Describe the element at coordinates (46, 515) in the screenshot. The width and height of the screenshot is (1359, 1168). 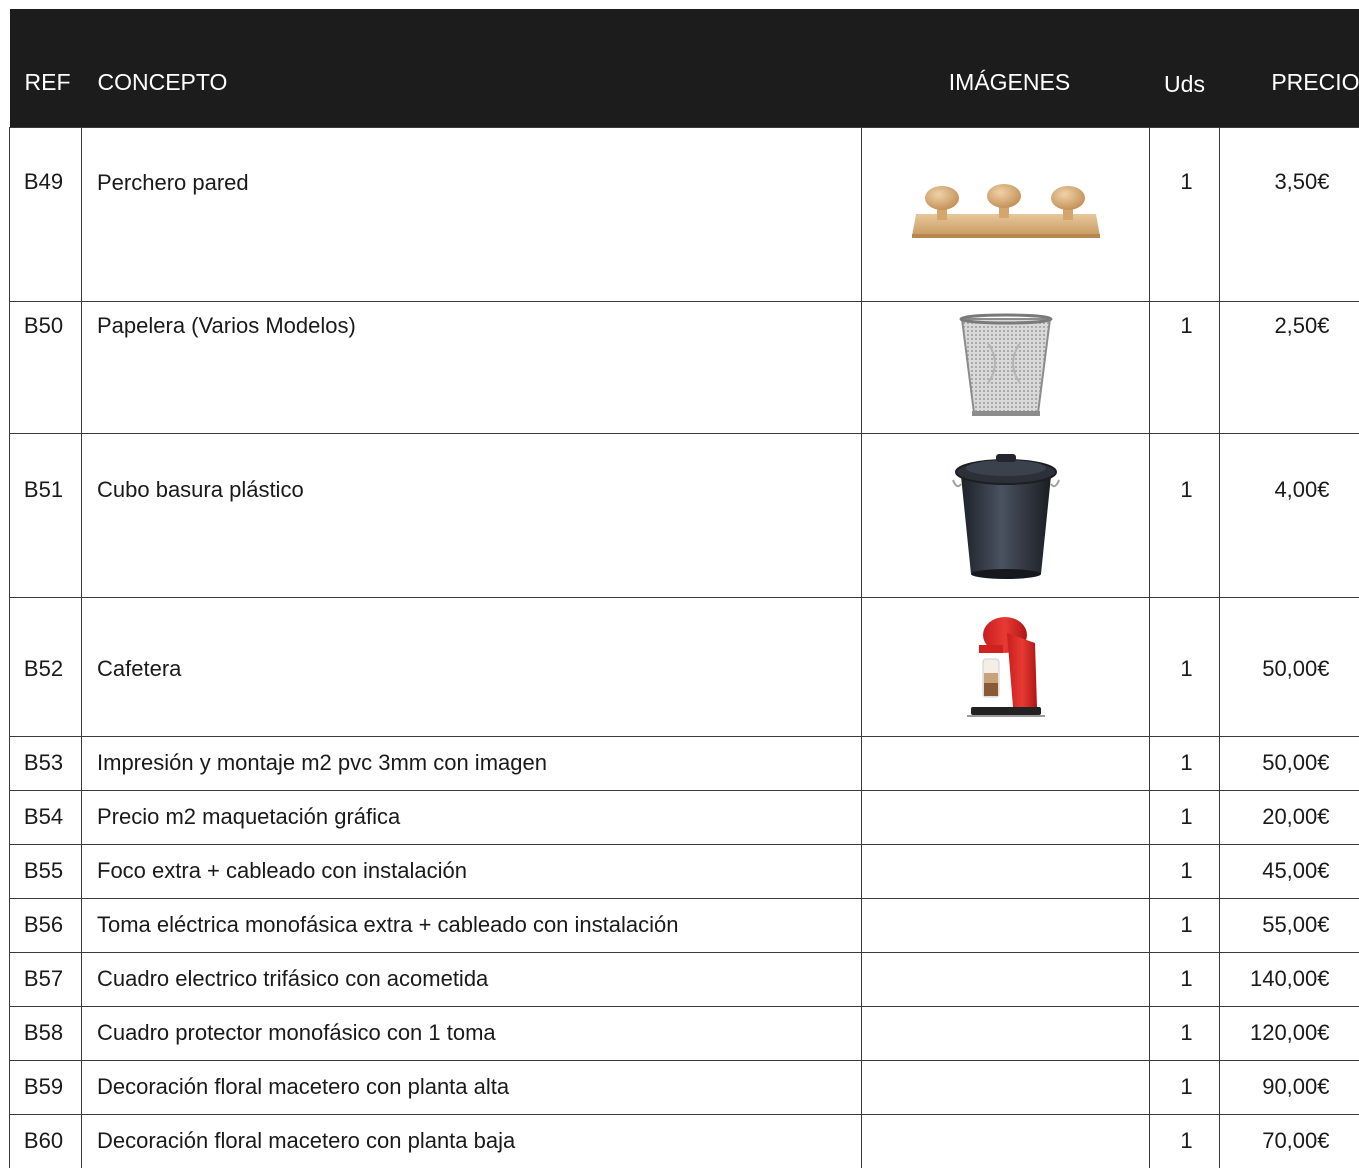
I see `row-ref: B51` at that location.